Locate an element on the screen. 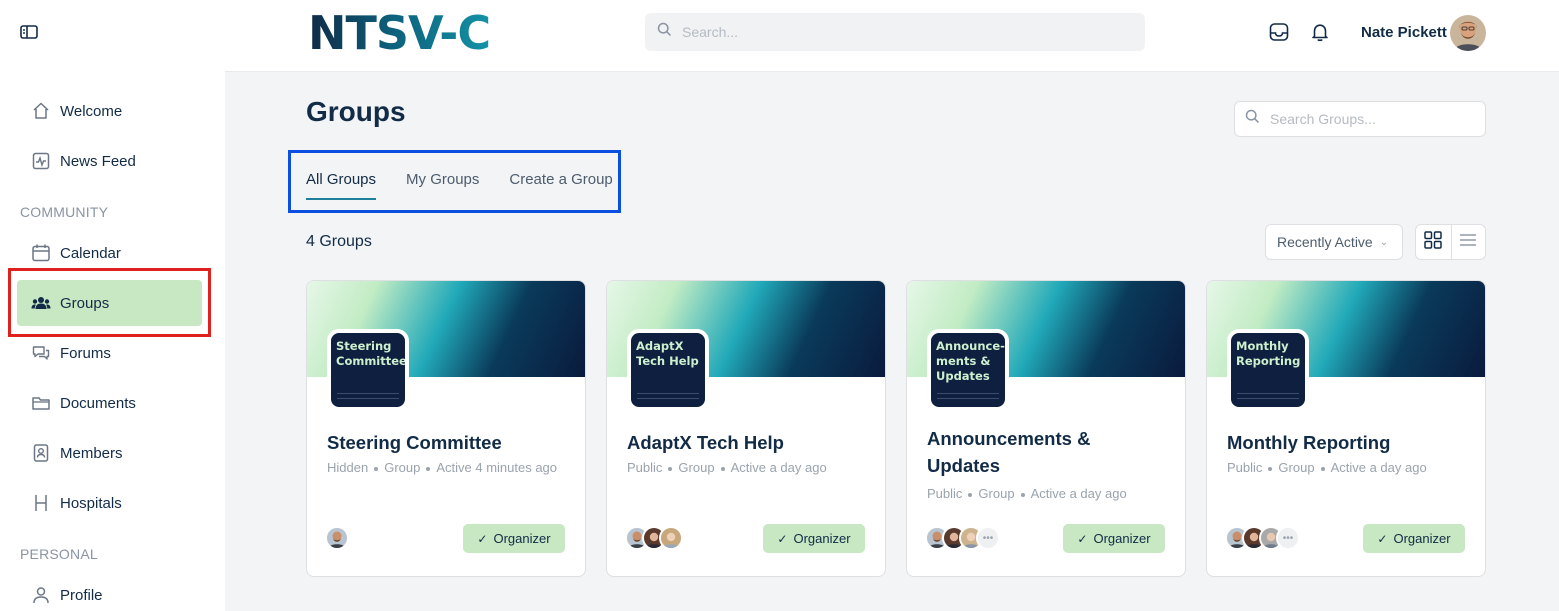  group-avatar: Steering Committee is located at coordinates (368, 370).